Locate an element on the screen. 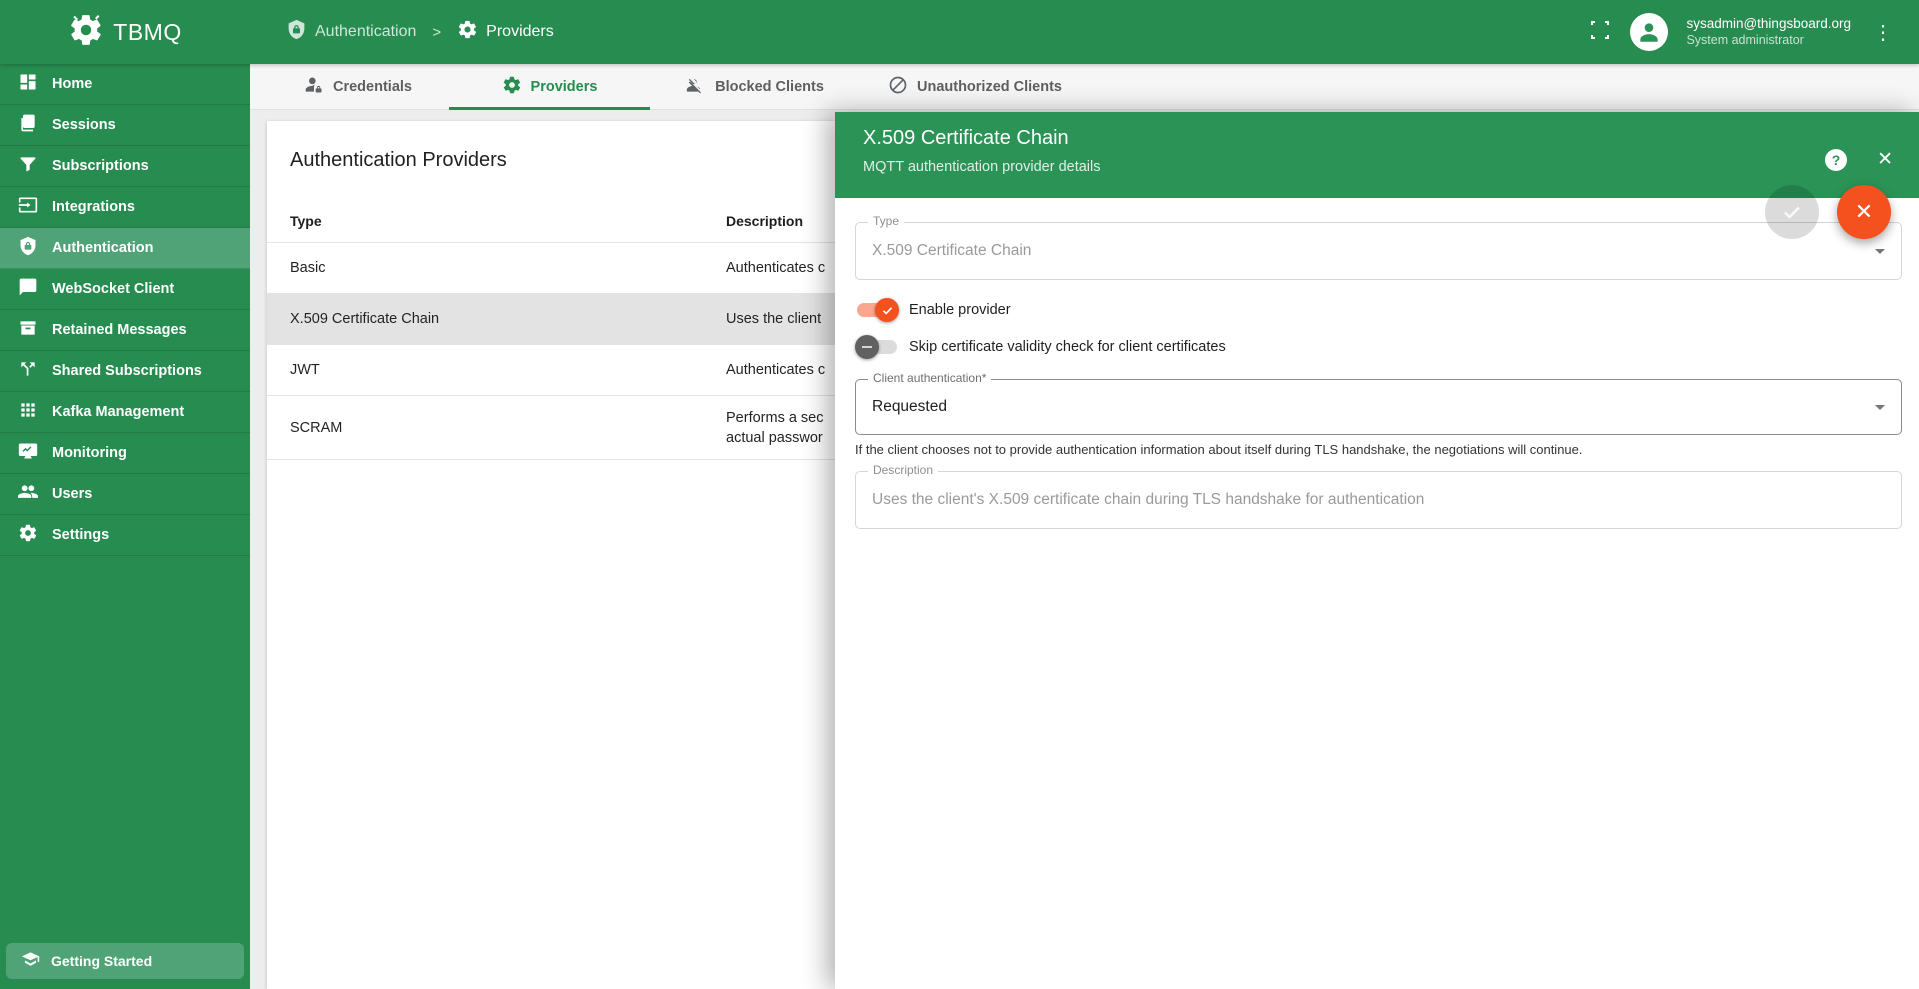  user-role: System administrator is located at coordinates (1745, 39).